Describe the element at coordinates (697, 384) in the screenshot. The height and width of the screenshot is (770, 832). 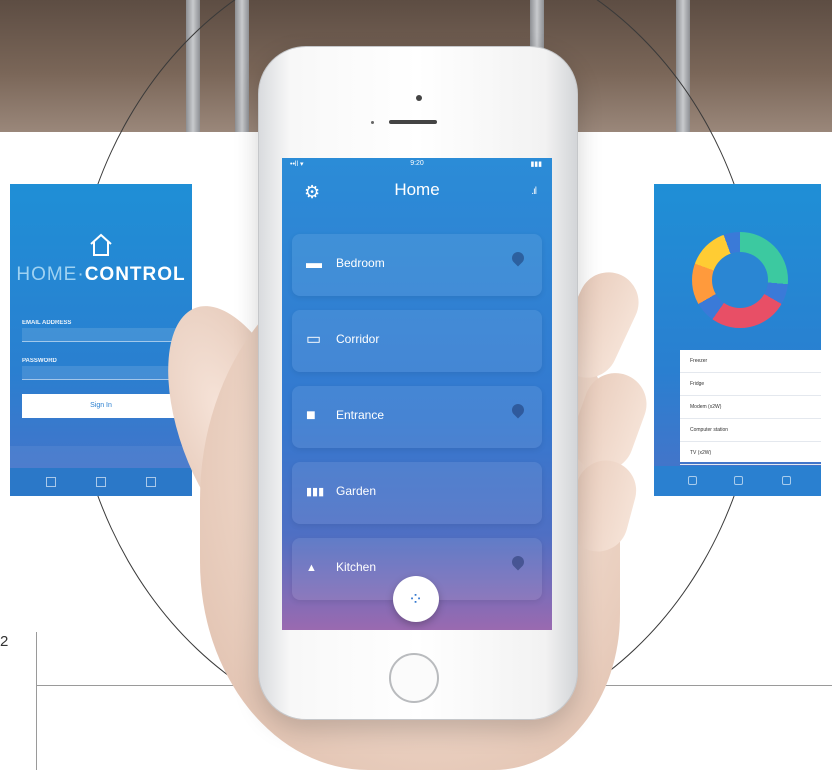
I see `device-name: Fridge` at that location.